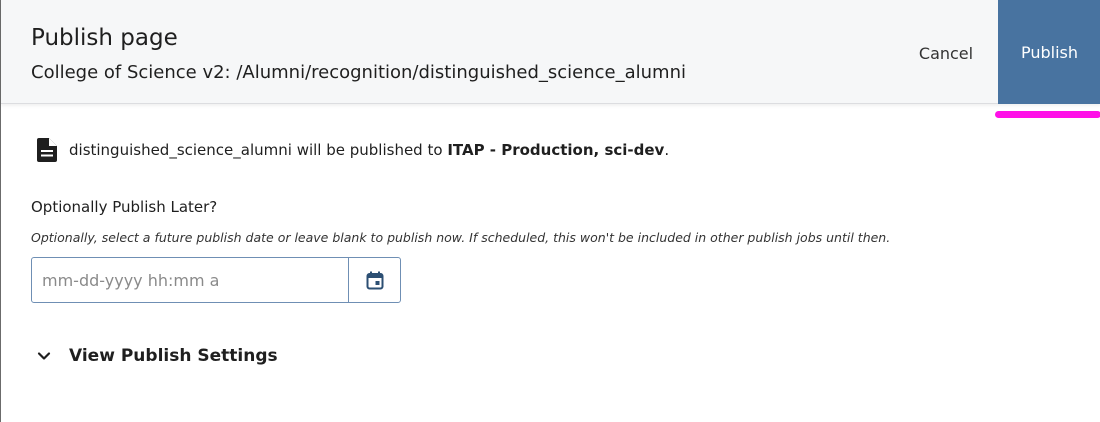  I want to click on publish-focus-indicator, so click(1047, 114).